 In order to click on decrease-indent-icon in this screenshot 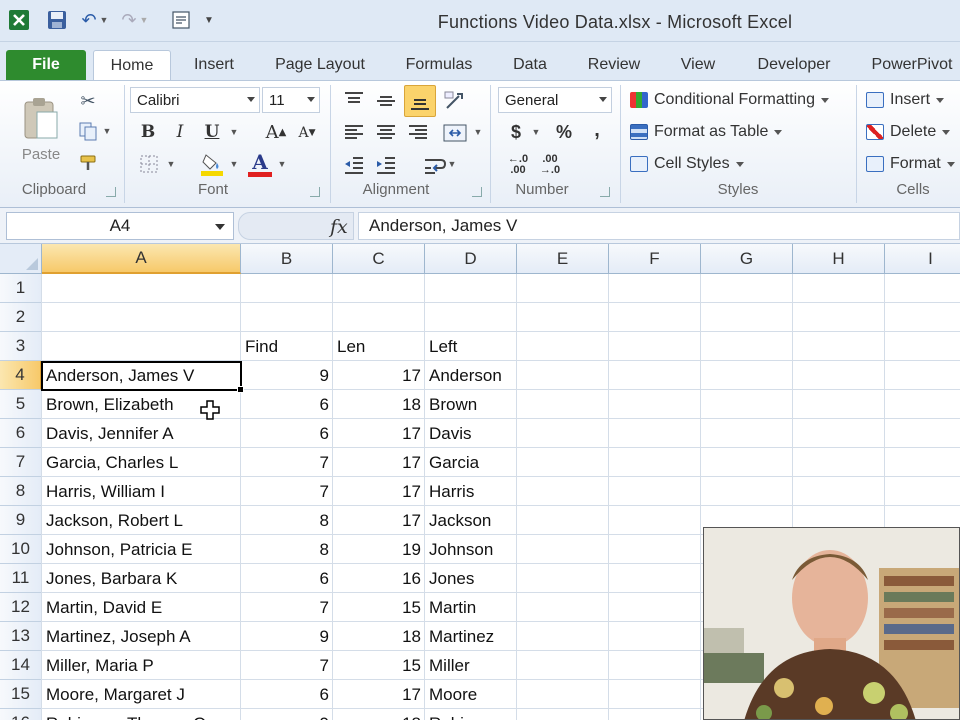, I will do `click(354, 165)`.